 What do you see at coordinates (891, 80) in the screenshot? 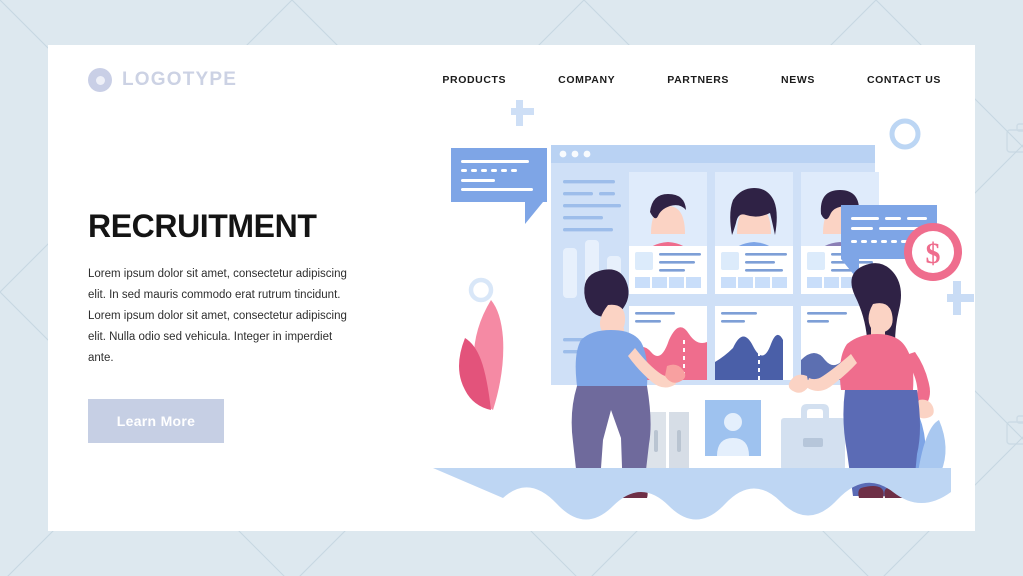
I see `nav-item-contact-us: CONTACT US` at bounding box center [891, 80].